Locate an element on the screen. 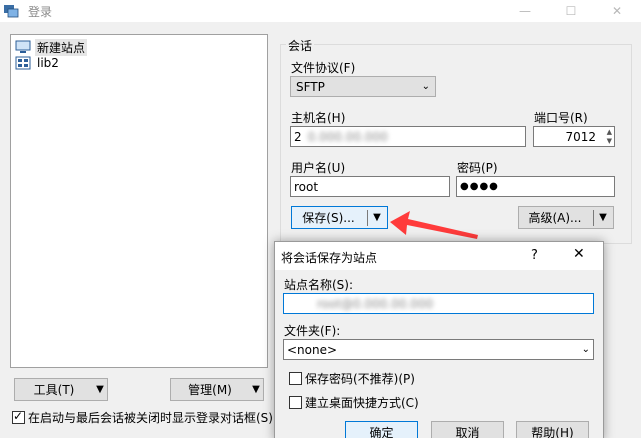  password-label: 密码(P) is located at coordinates (477, 168).